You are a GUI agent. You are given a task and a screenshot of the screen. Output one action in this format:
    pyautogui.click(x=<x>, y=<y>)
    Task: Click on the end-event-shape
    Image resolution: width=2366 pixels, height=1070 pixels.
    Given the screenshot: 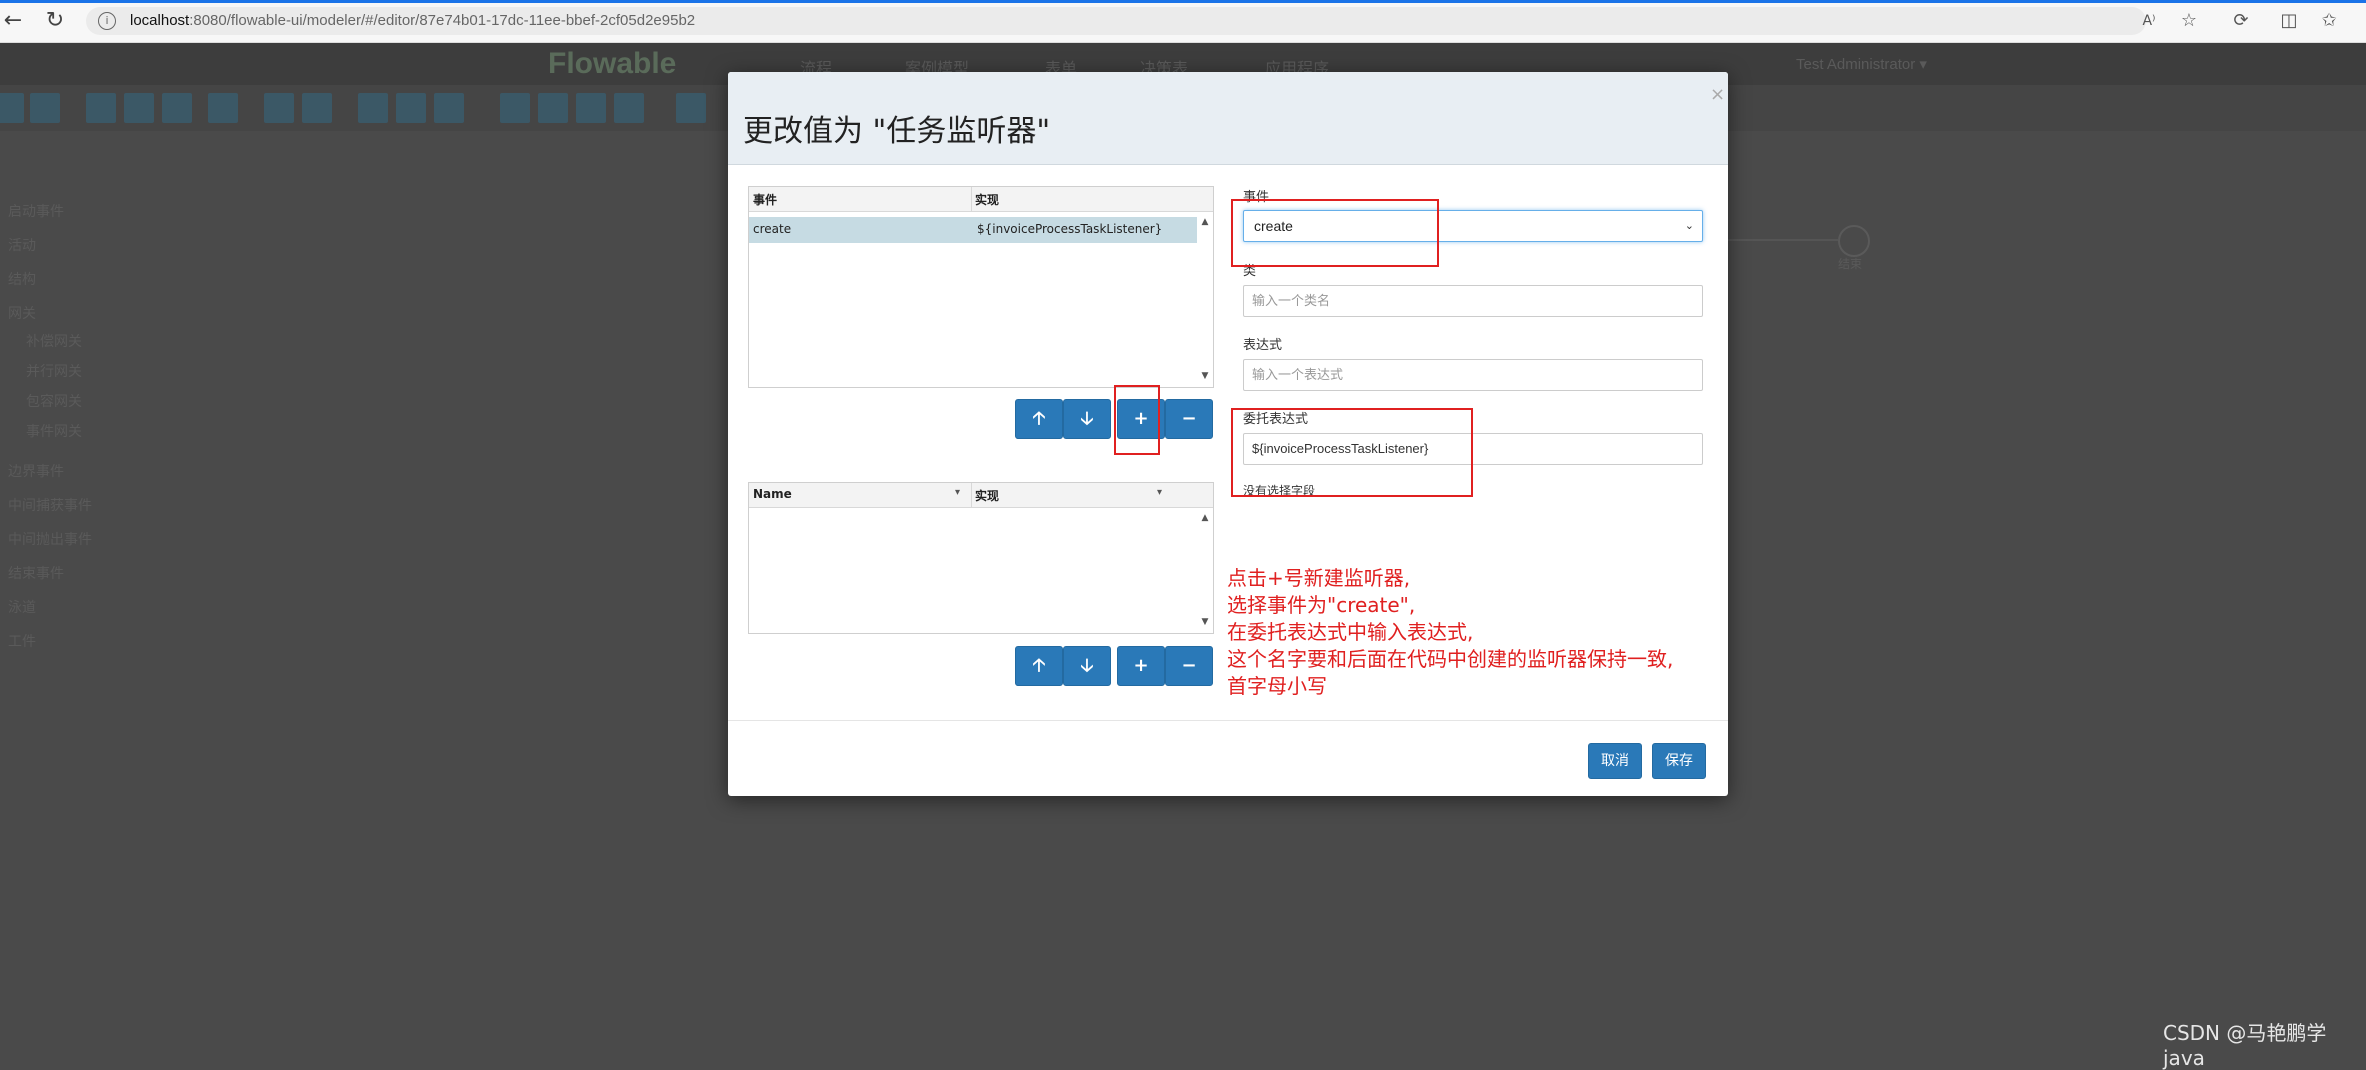 What is the action you would take?
    pyautogui.click(x=1854, y=241)
    